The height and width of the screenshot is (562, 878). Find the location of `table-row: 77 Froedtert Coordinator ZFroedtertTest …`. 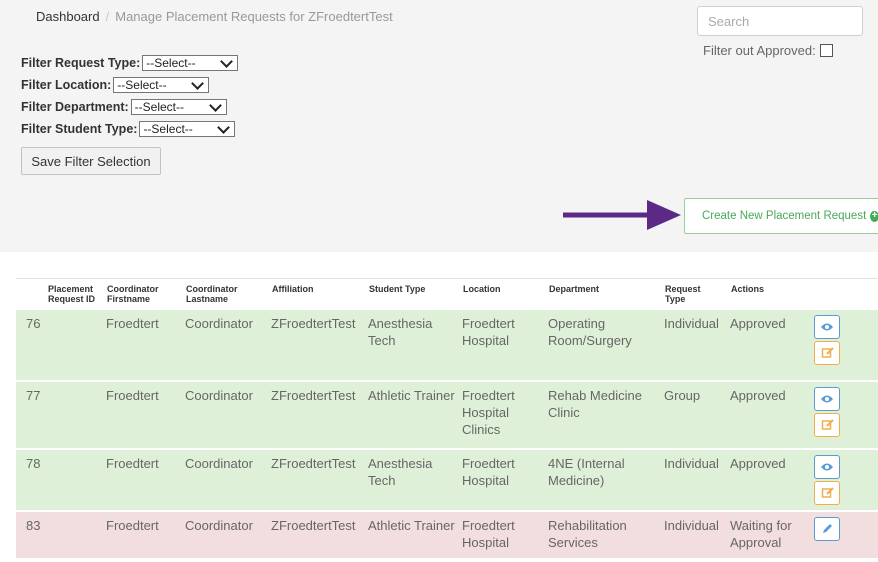

table-row: 77 Froedtert Coordinator ZFroedtertTest … is located at coordinates (447, 414).